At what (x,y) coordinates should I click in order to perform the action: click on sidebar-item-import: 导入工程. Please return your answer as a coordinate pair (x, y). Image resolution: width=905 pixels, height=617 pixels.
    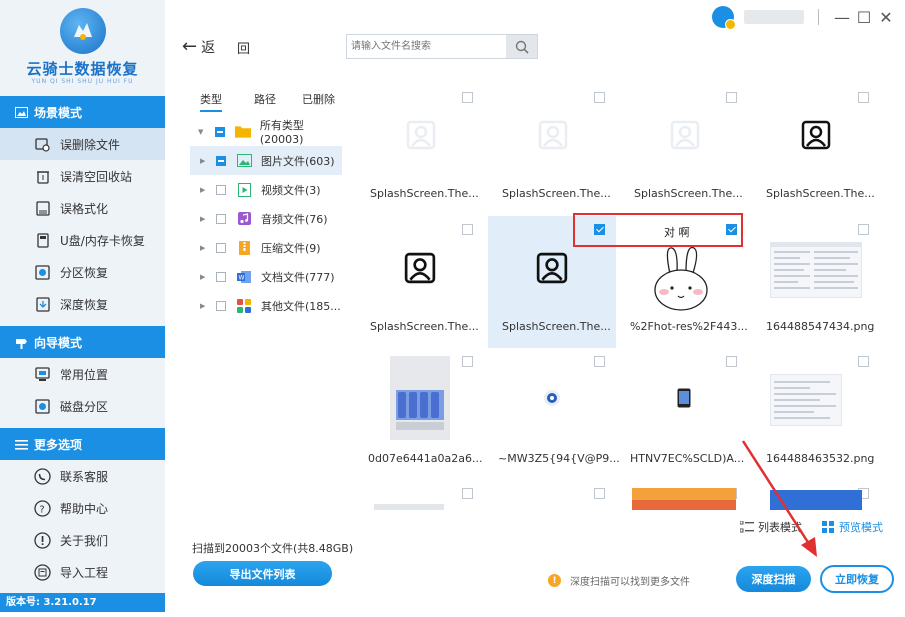
    Looking at the image, I should click on (82, 572).